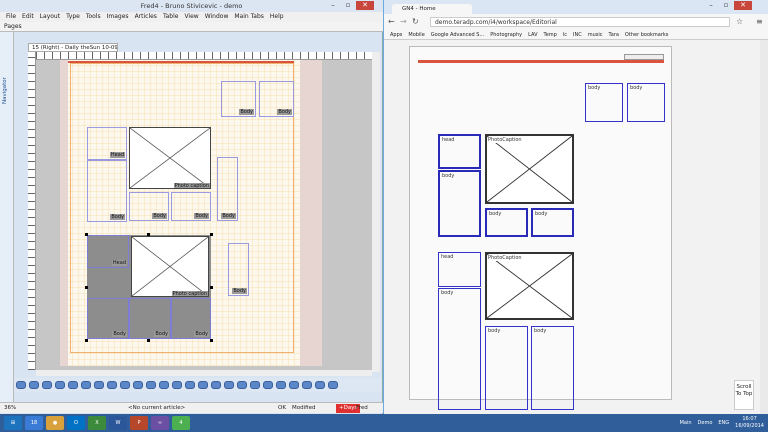  I want to click on vertical-scrollbar, so click(376, 212).